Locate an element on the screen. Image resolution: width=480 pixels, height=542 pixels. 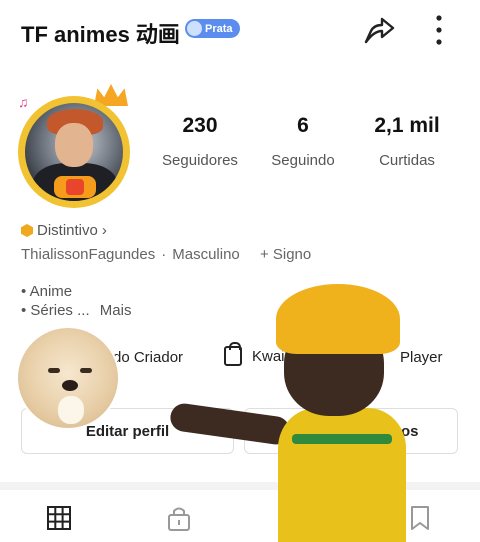
avatar-ribbon is located at coordinates (75, 187).